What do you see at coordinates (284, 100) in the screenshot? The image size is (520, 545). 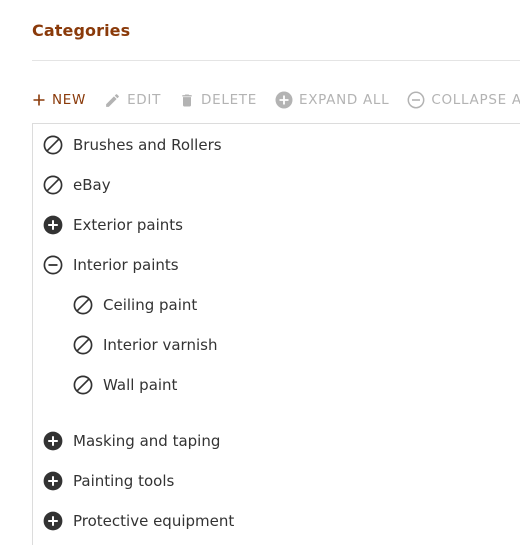 I see `expand-all-icon` at bounding box center [284, 100].